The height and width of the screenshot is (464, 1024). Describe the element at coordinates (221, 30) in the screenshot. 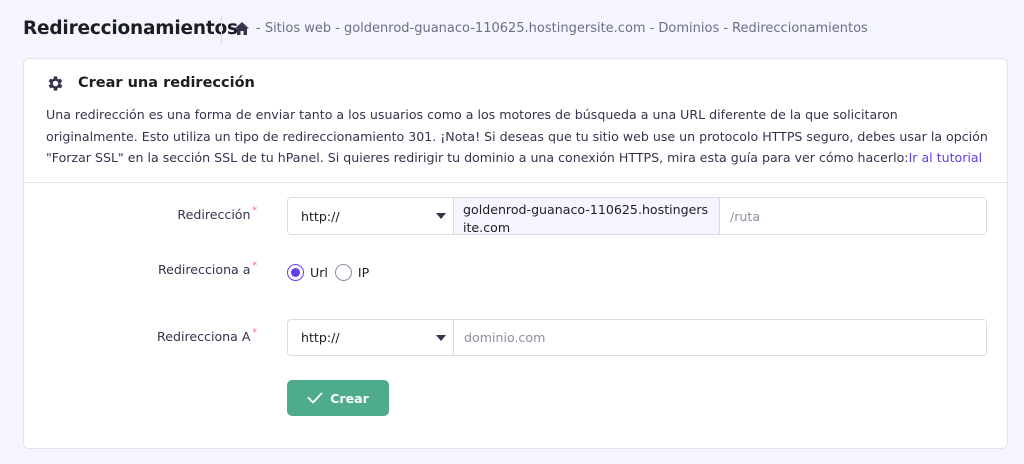

I see `title-divider` at that location.